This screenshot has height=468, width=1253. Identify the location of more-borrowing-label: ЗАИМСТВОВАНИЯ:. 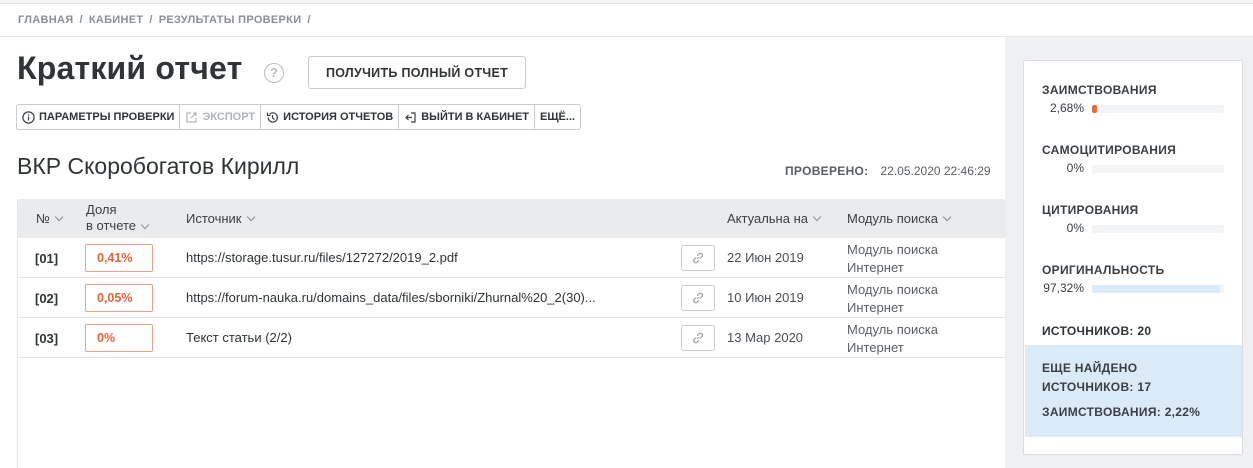
(1102, 412).